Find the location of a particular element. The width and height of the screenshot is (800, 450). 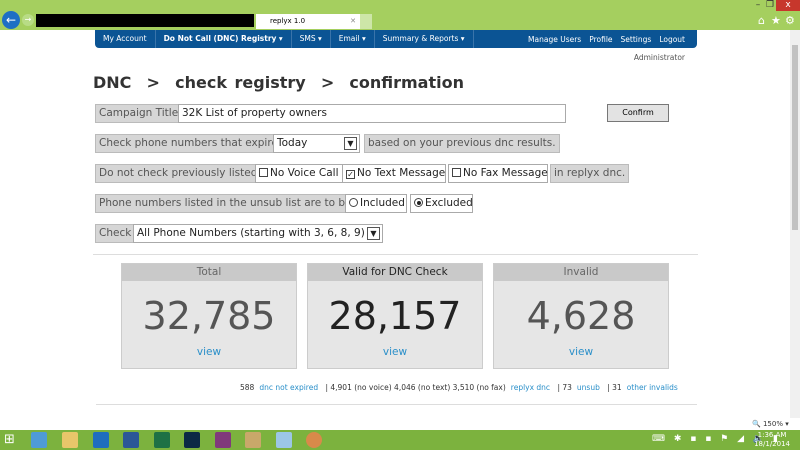

minimize-icon: – is located at coordinates (758, 5).